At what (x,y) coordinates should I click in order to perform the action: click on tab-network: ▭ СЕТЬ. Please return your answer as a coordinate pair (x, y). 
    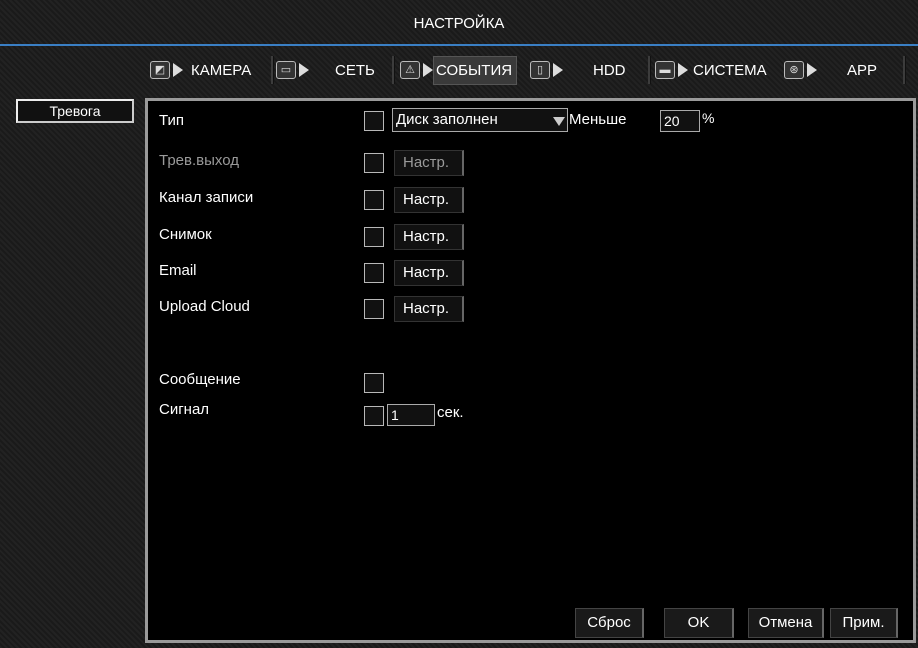
    Looking at the image, I should click on (325, 70).